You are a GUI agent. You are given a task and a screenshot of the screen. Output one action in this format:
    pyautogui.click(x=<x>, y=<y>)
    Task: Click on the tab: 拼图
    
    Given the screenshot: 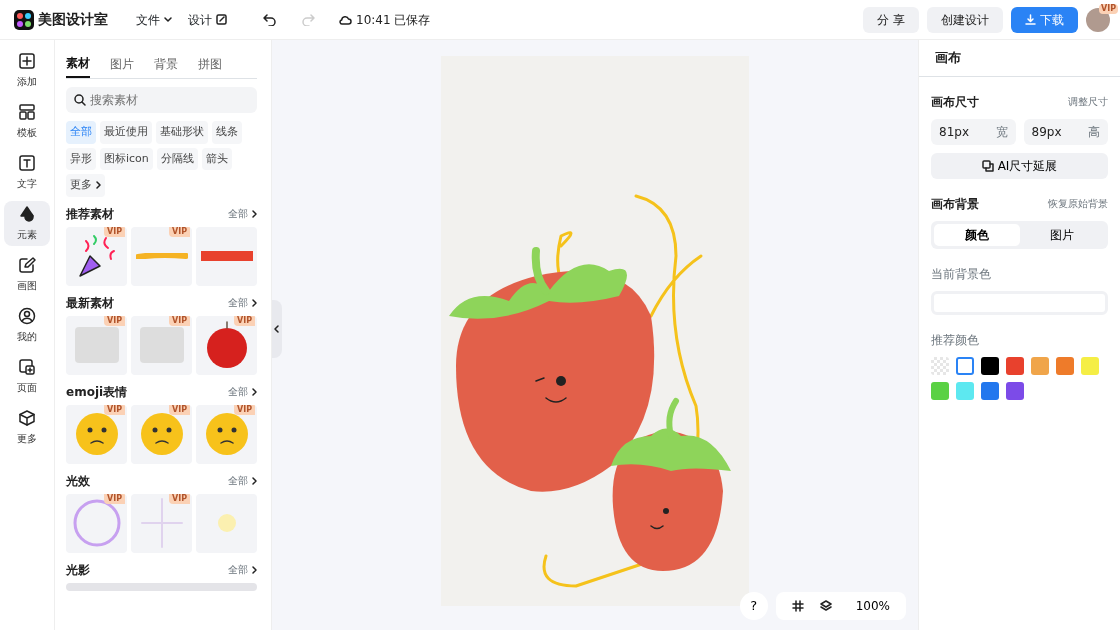 What is the action you would take?
    pyautogui.click(x=210, y=64)
    